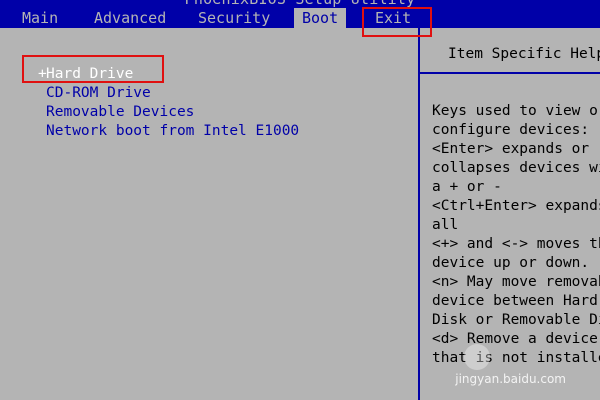 The width and height of the screenshot is (600, 400). Describe the element at coordinates (516, 358) in the screenshot. I see `help-line: that is not installed` at that location.